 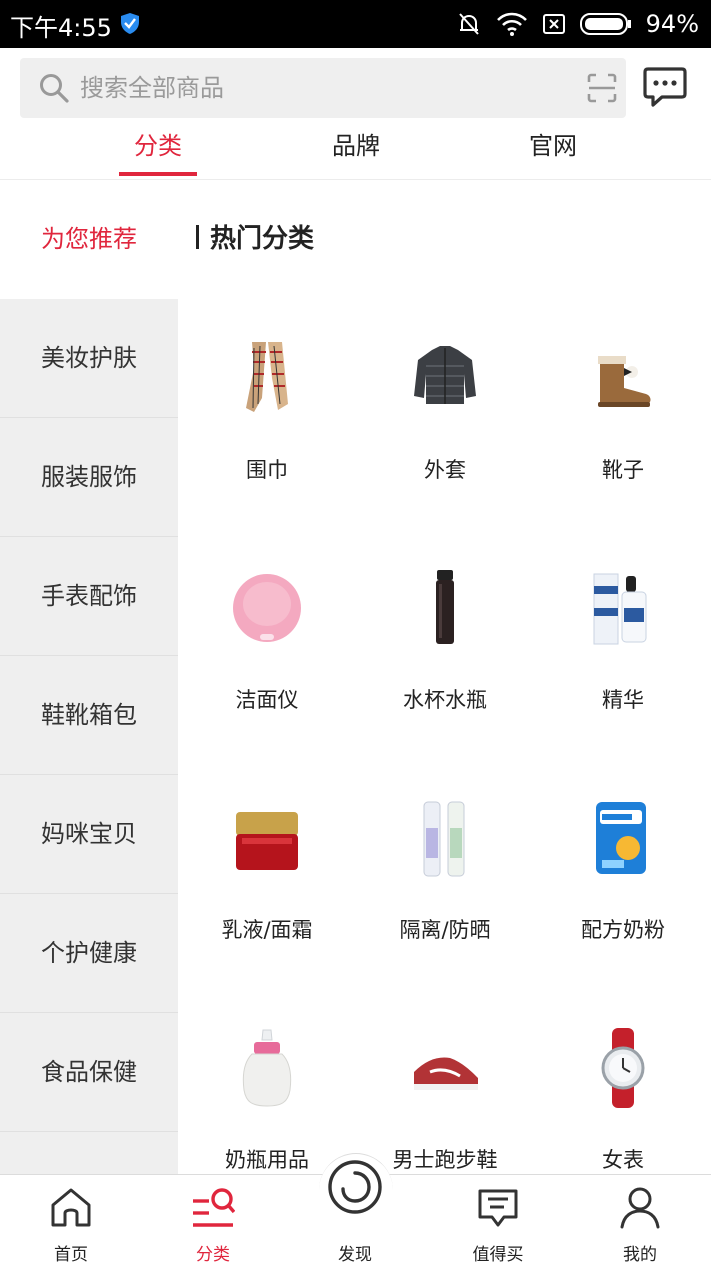 I want to click on sidebar-item-food-health: 食品保健, so click(x=89, y=1072).